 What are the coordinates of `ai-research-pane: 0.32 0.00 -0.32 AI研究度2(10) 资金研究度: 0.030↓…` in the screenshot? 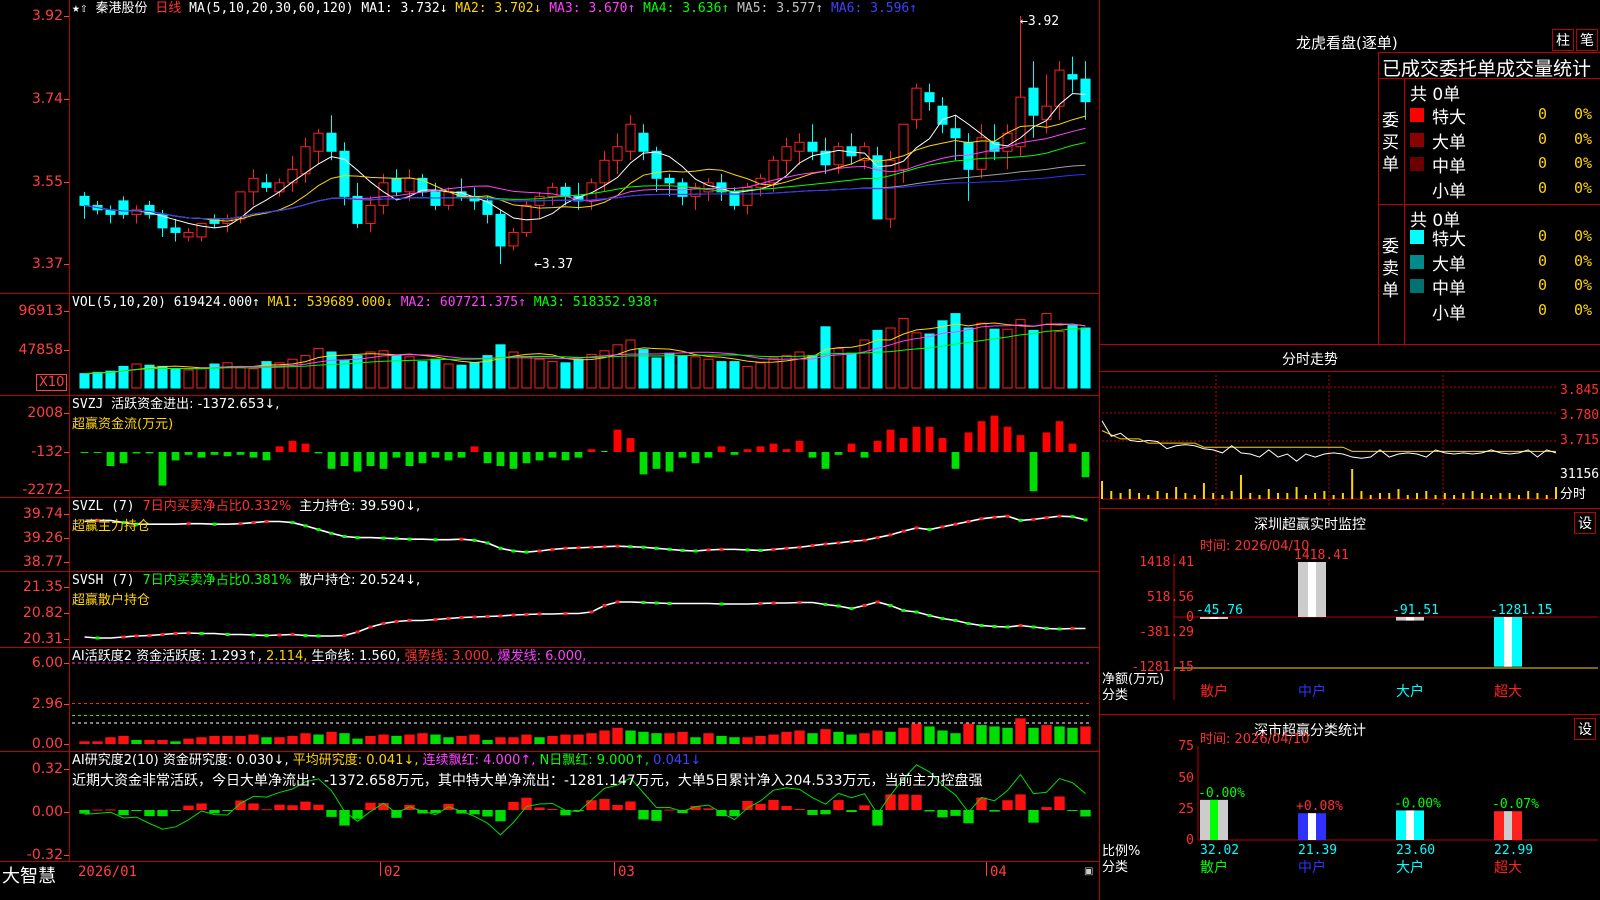 It's located at (550, 807).